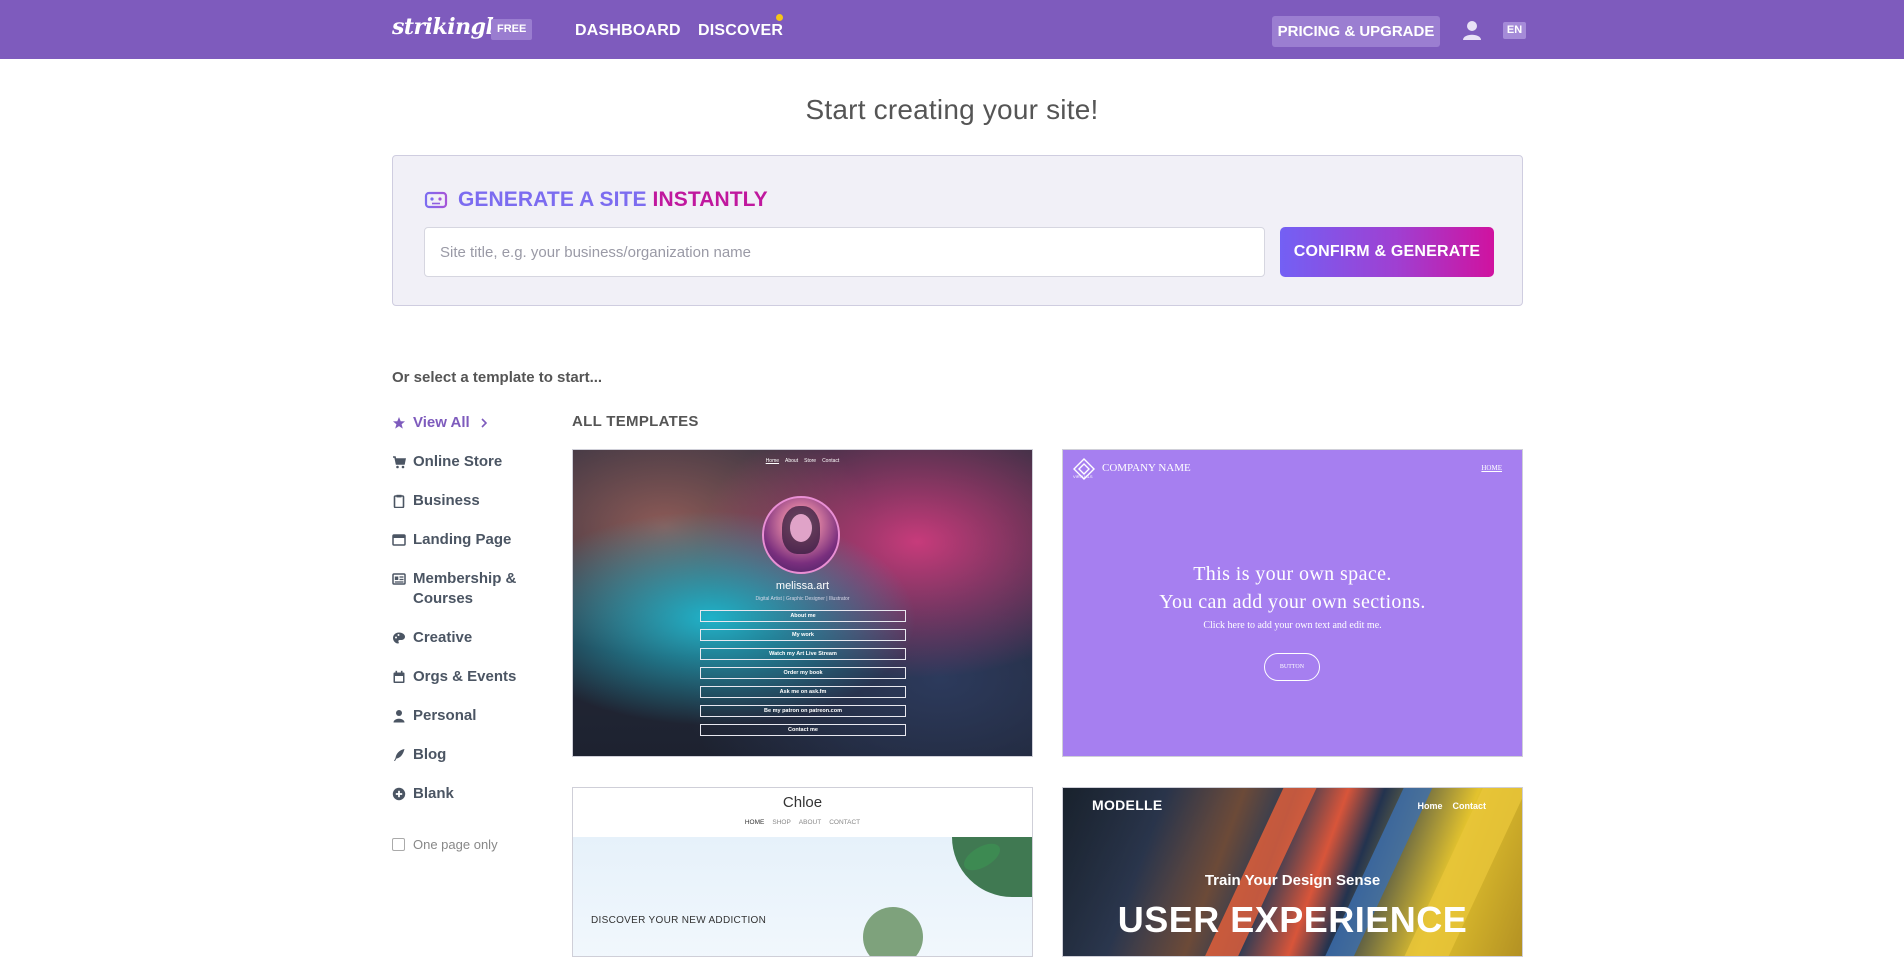 This screenshot has height=957, width=1904. I want to click on template-link-button: My work, so click(803, 635).